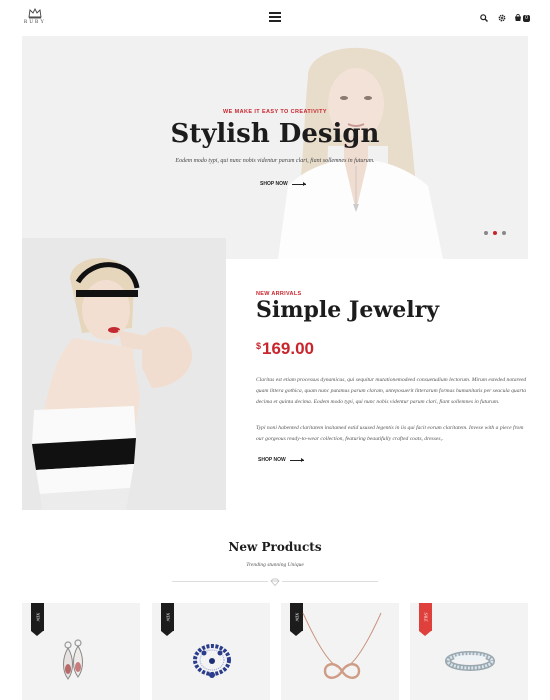 This screenshot has height=700, width=550. I want to click on settings-icon, so click(502, 18).